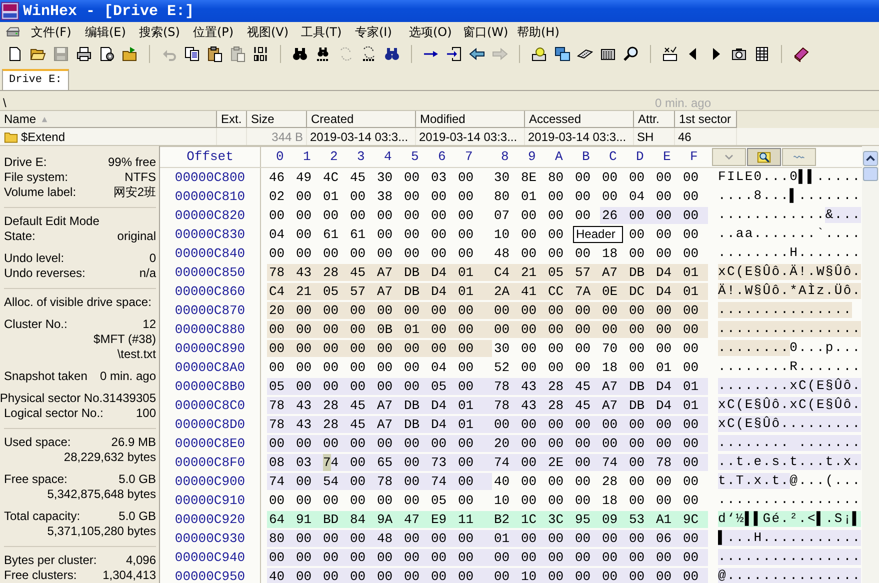  What do you see at coordinates (192, 54) in the screenshot?
I see `copy-icon` at bounding box center [192, 54].